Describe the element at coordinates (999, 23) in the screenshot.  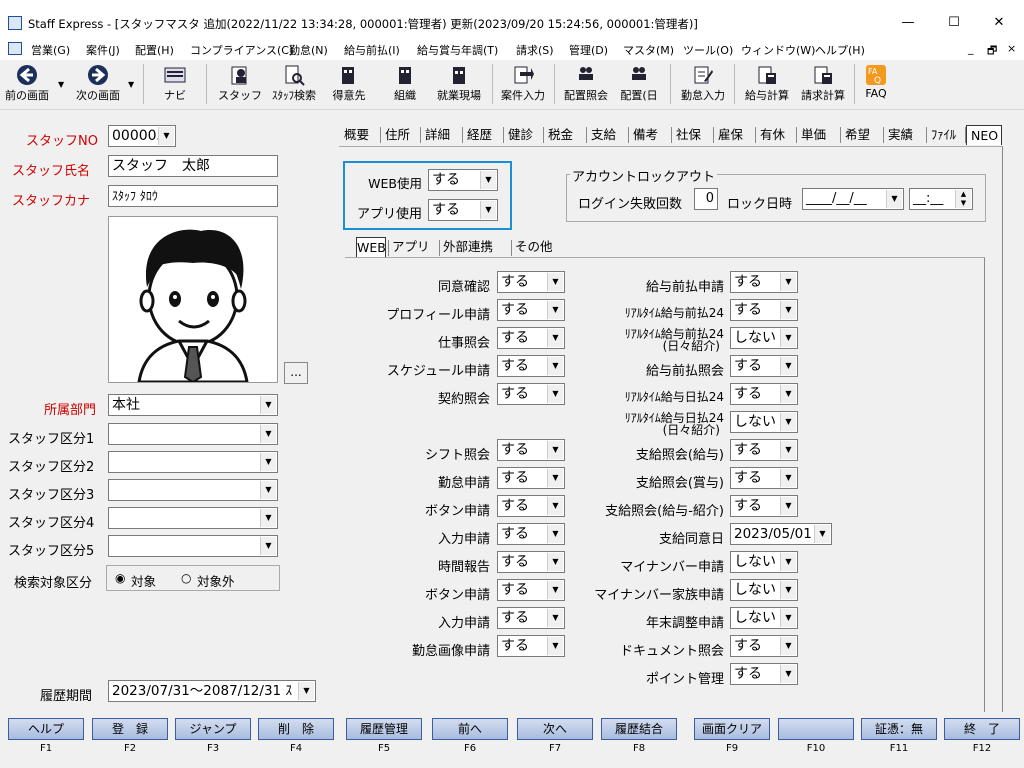
I see `close-button: ✕` at that location.